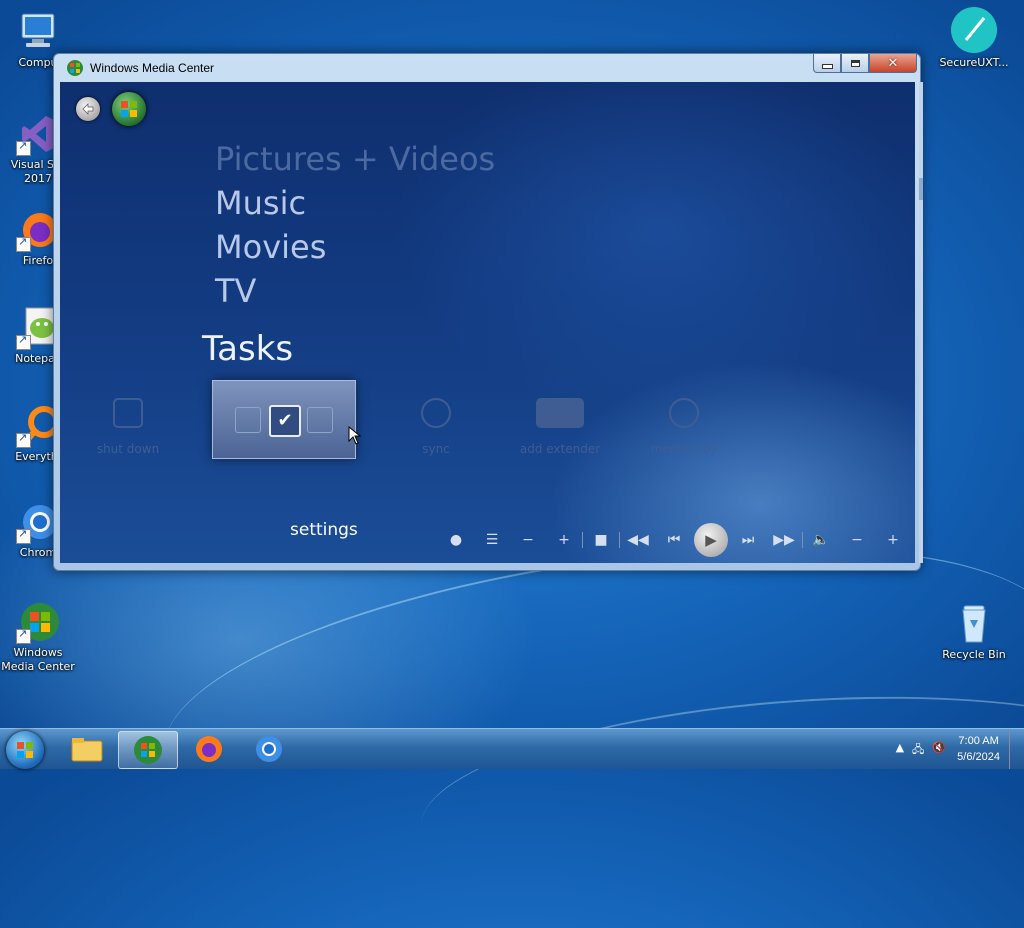 The image size is (1024, 928). I want to click on checkmark-icon: ✔, so click(285, 421).